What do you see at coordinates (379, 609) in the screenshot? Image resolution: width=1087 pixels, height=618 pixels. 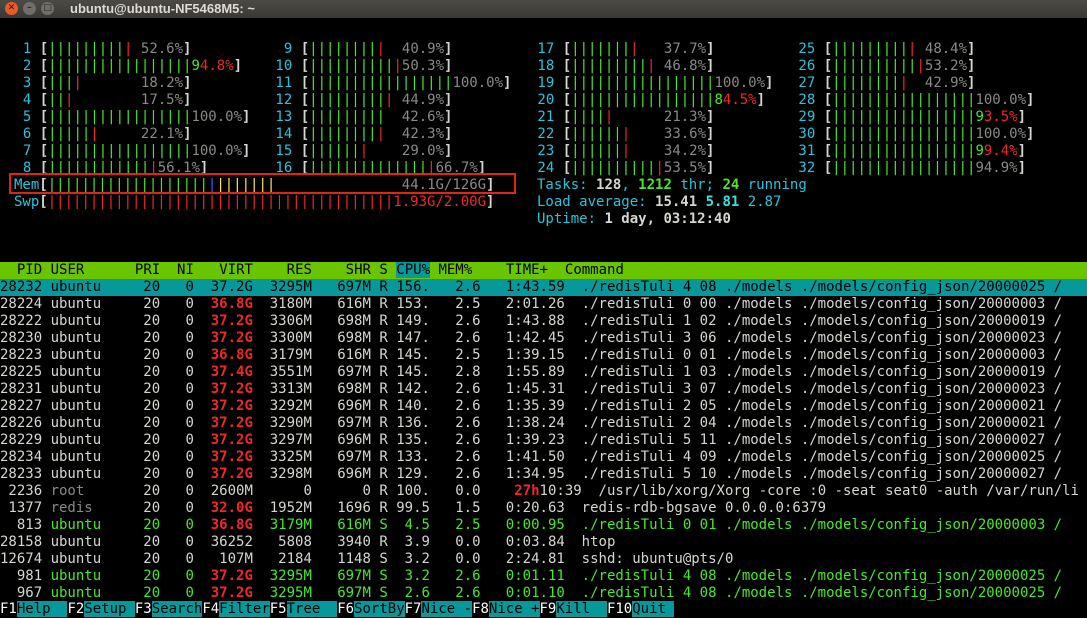 I see `footer-button-sortby: SortBy` at bounding box center [379, 609].